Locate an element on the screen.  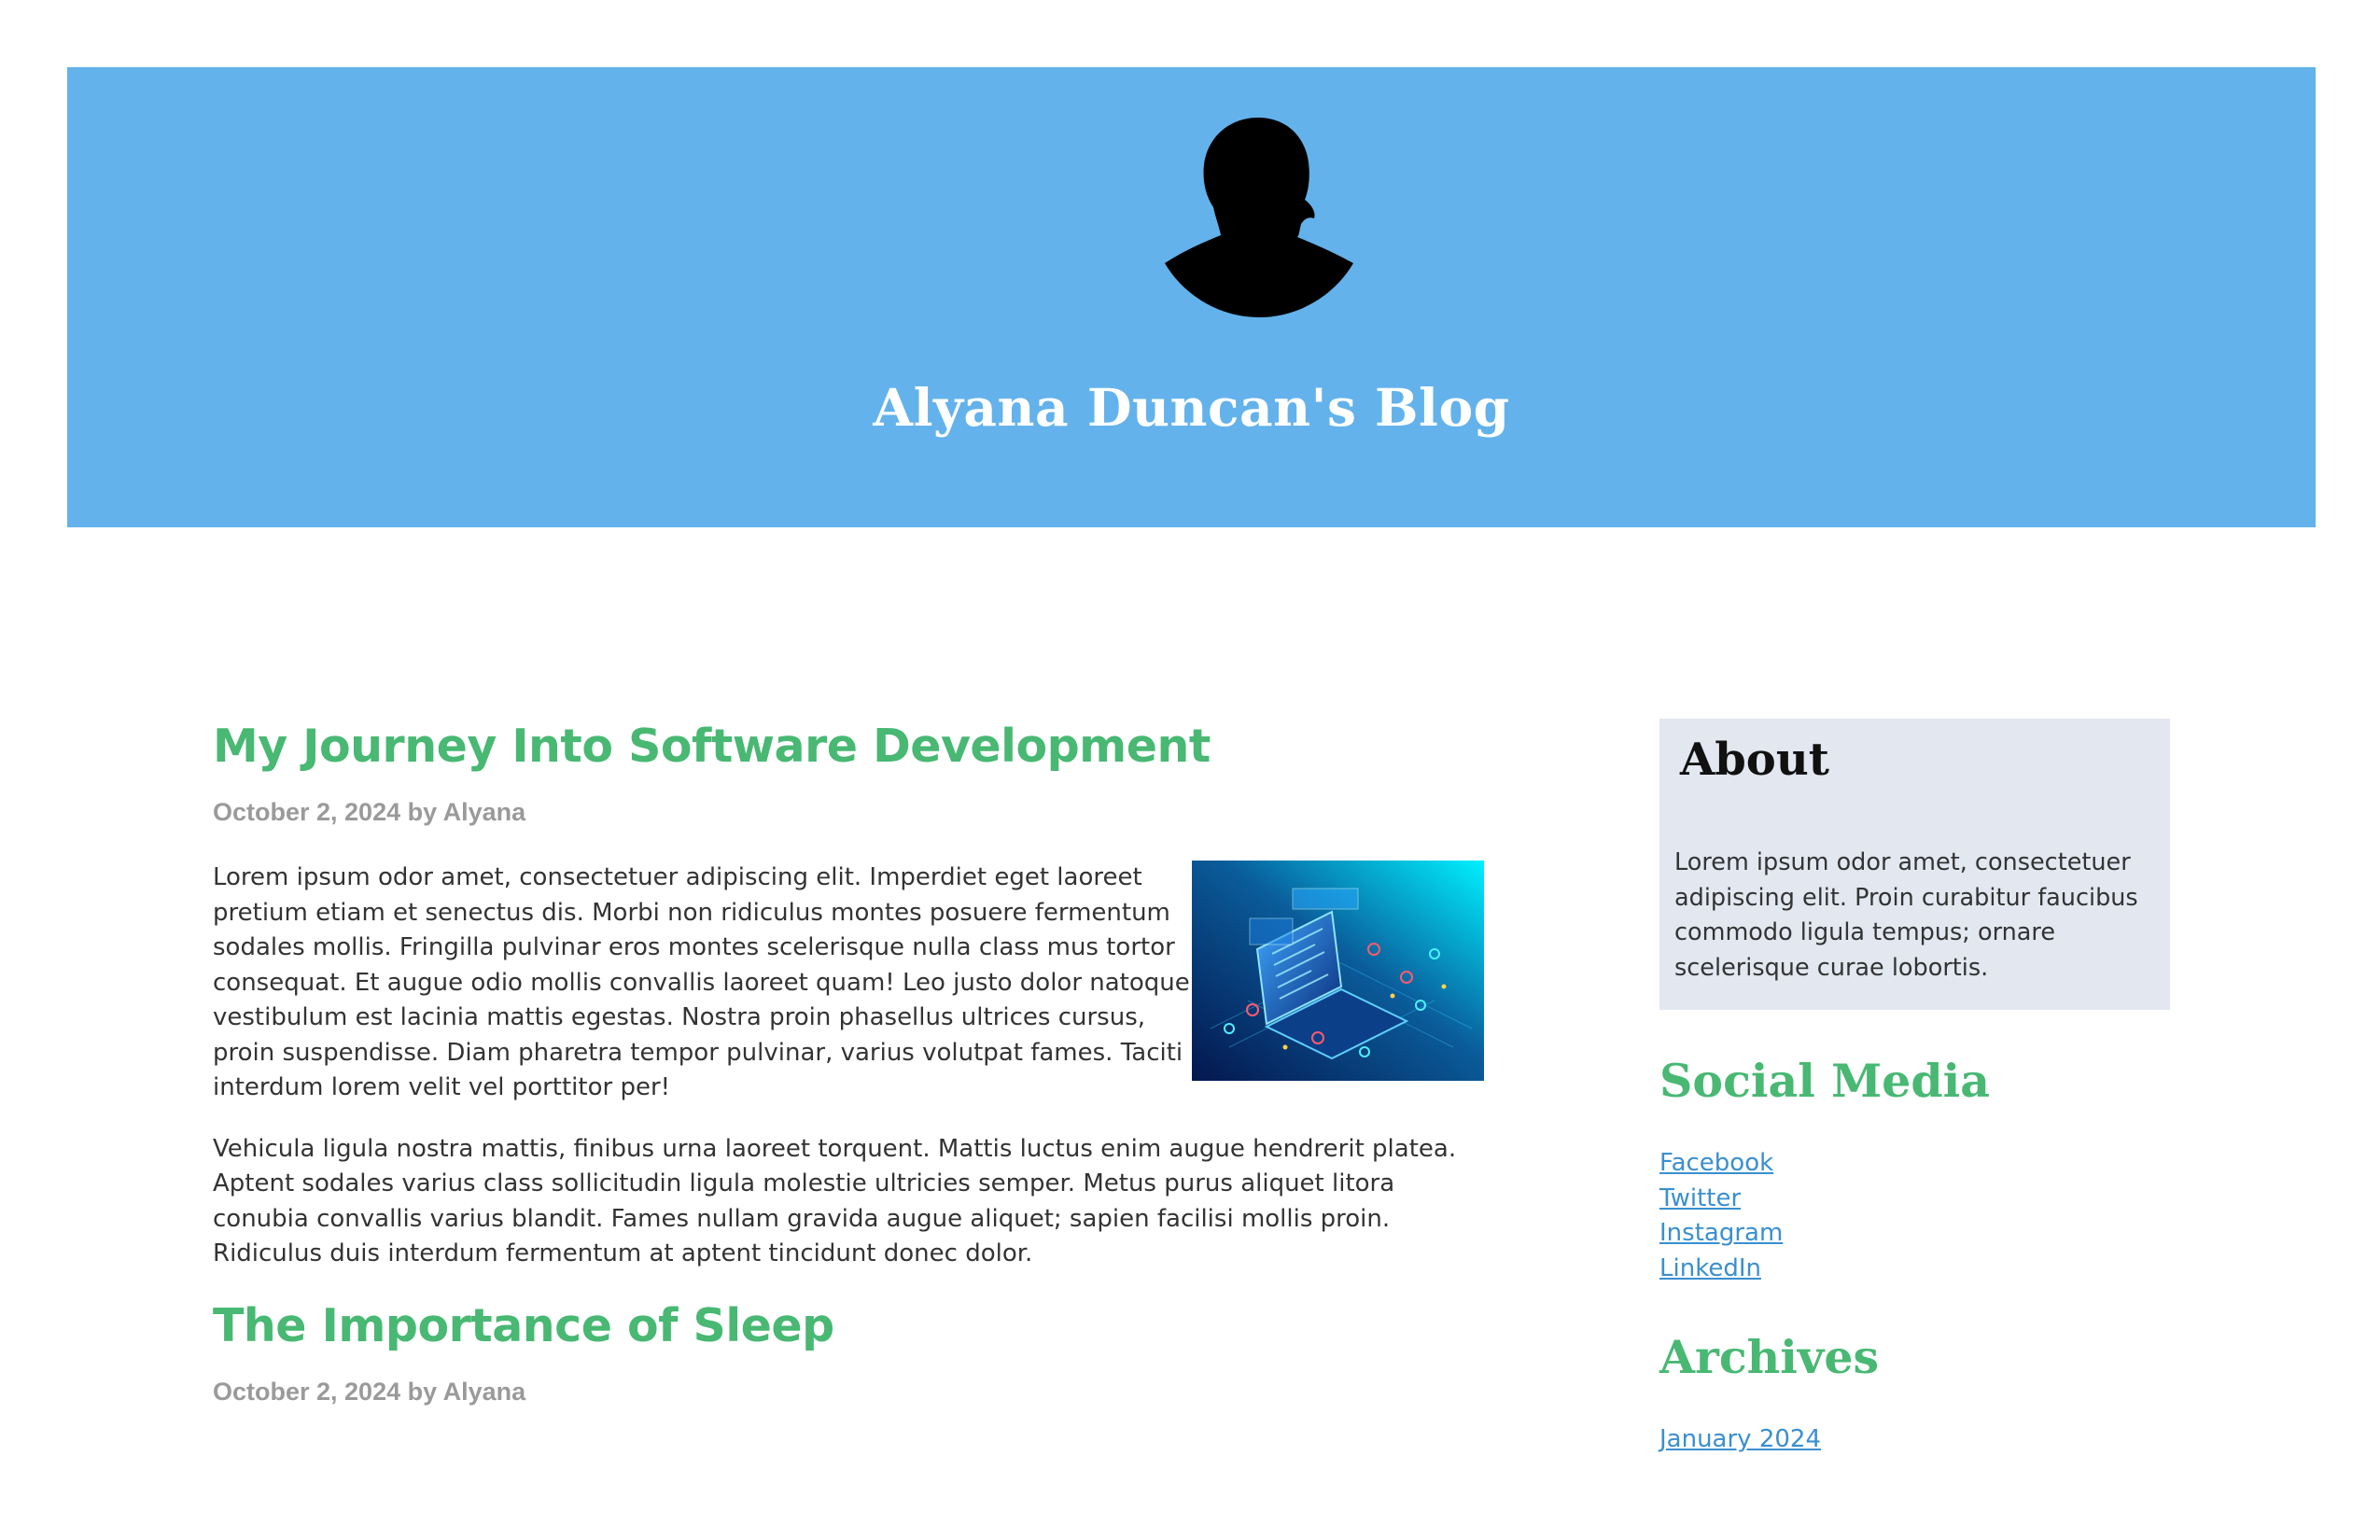
post-title: My Journey Into Software Development is located at coordinates (848, 747).